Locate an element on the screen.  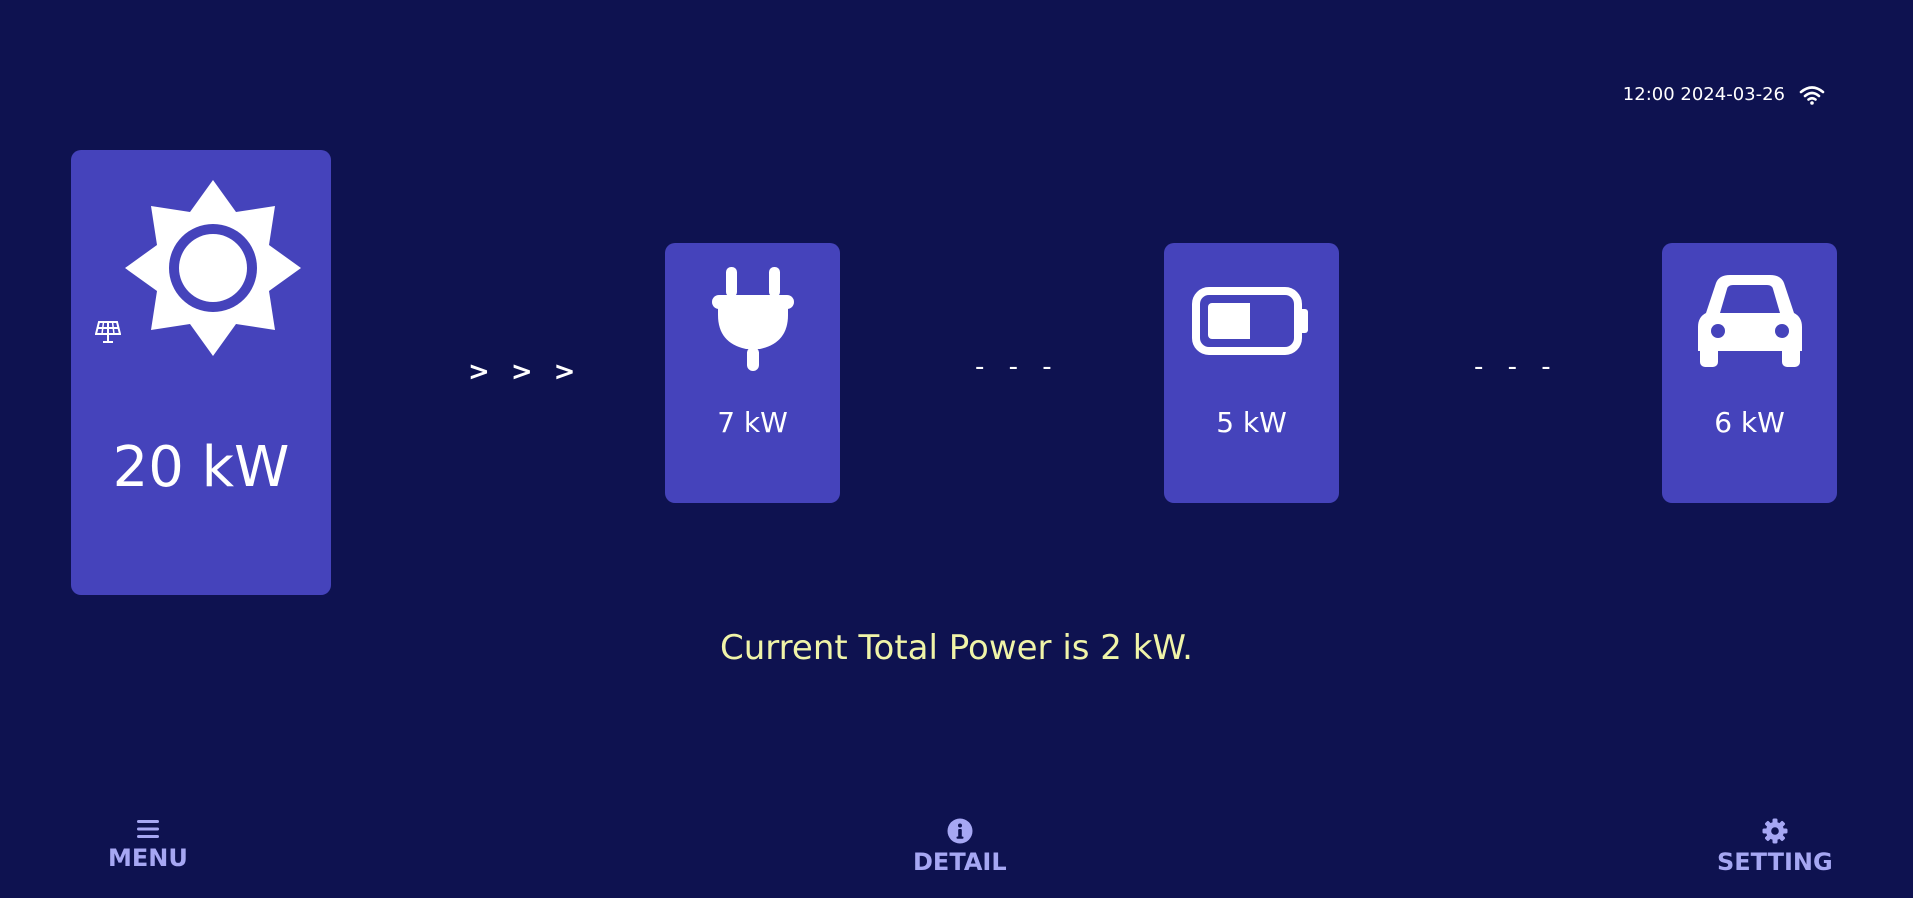
setting-label: SETTING is located at coordinates (1775, 862).